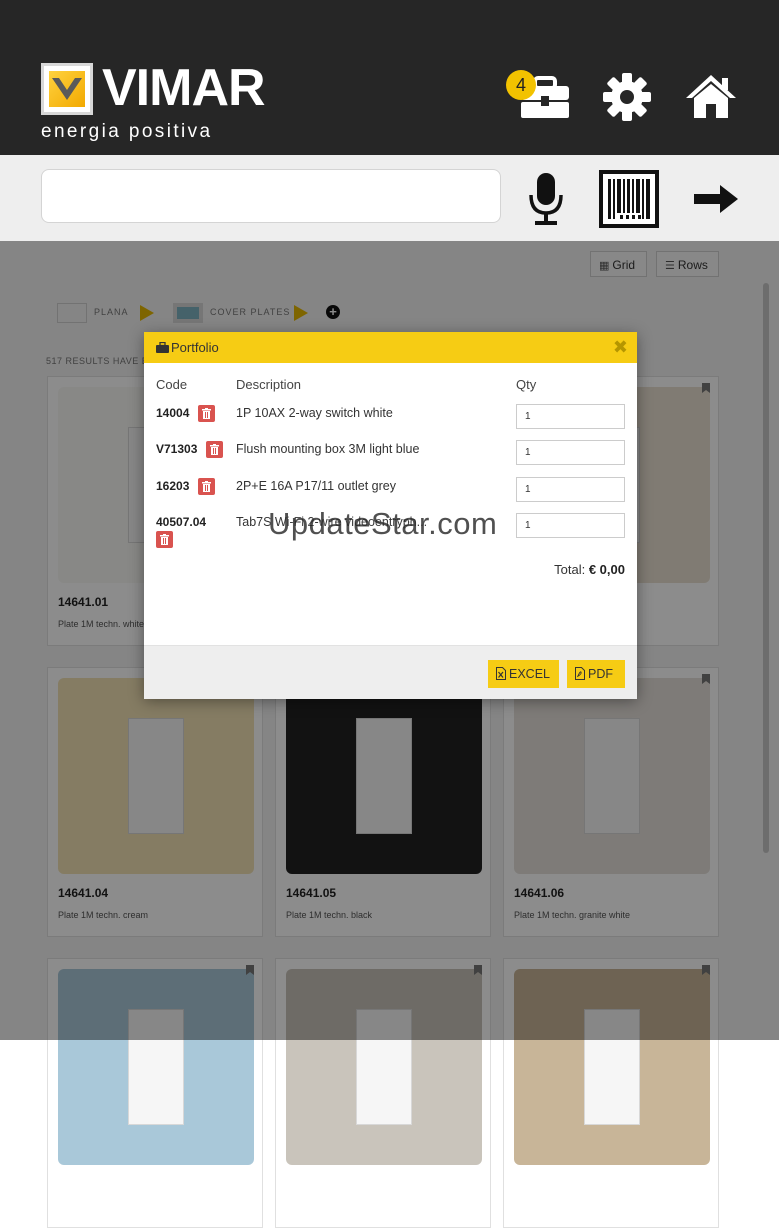 This screenshot has height=1228, width=779. Describe the element at coordinates (711, 97) in the screenshot. I see `home-icon` at that location.